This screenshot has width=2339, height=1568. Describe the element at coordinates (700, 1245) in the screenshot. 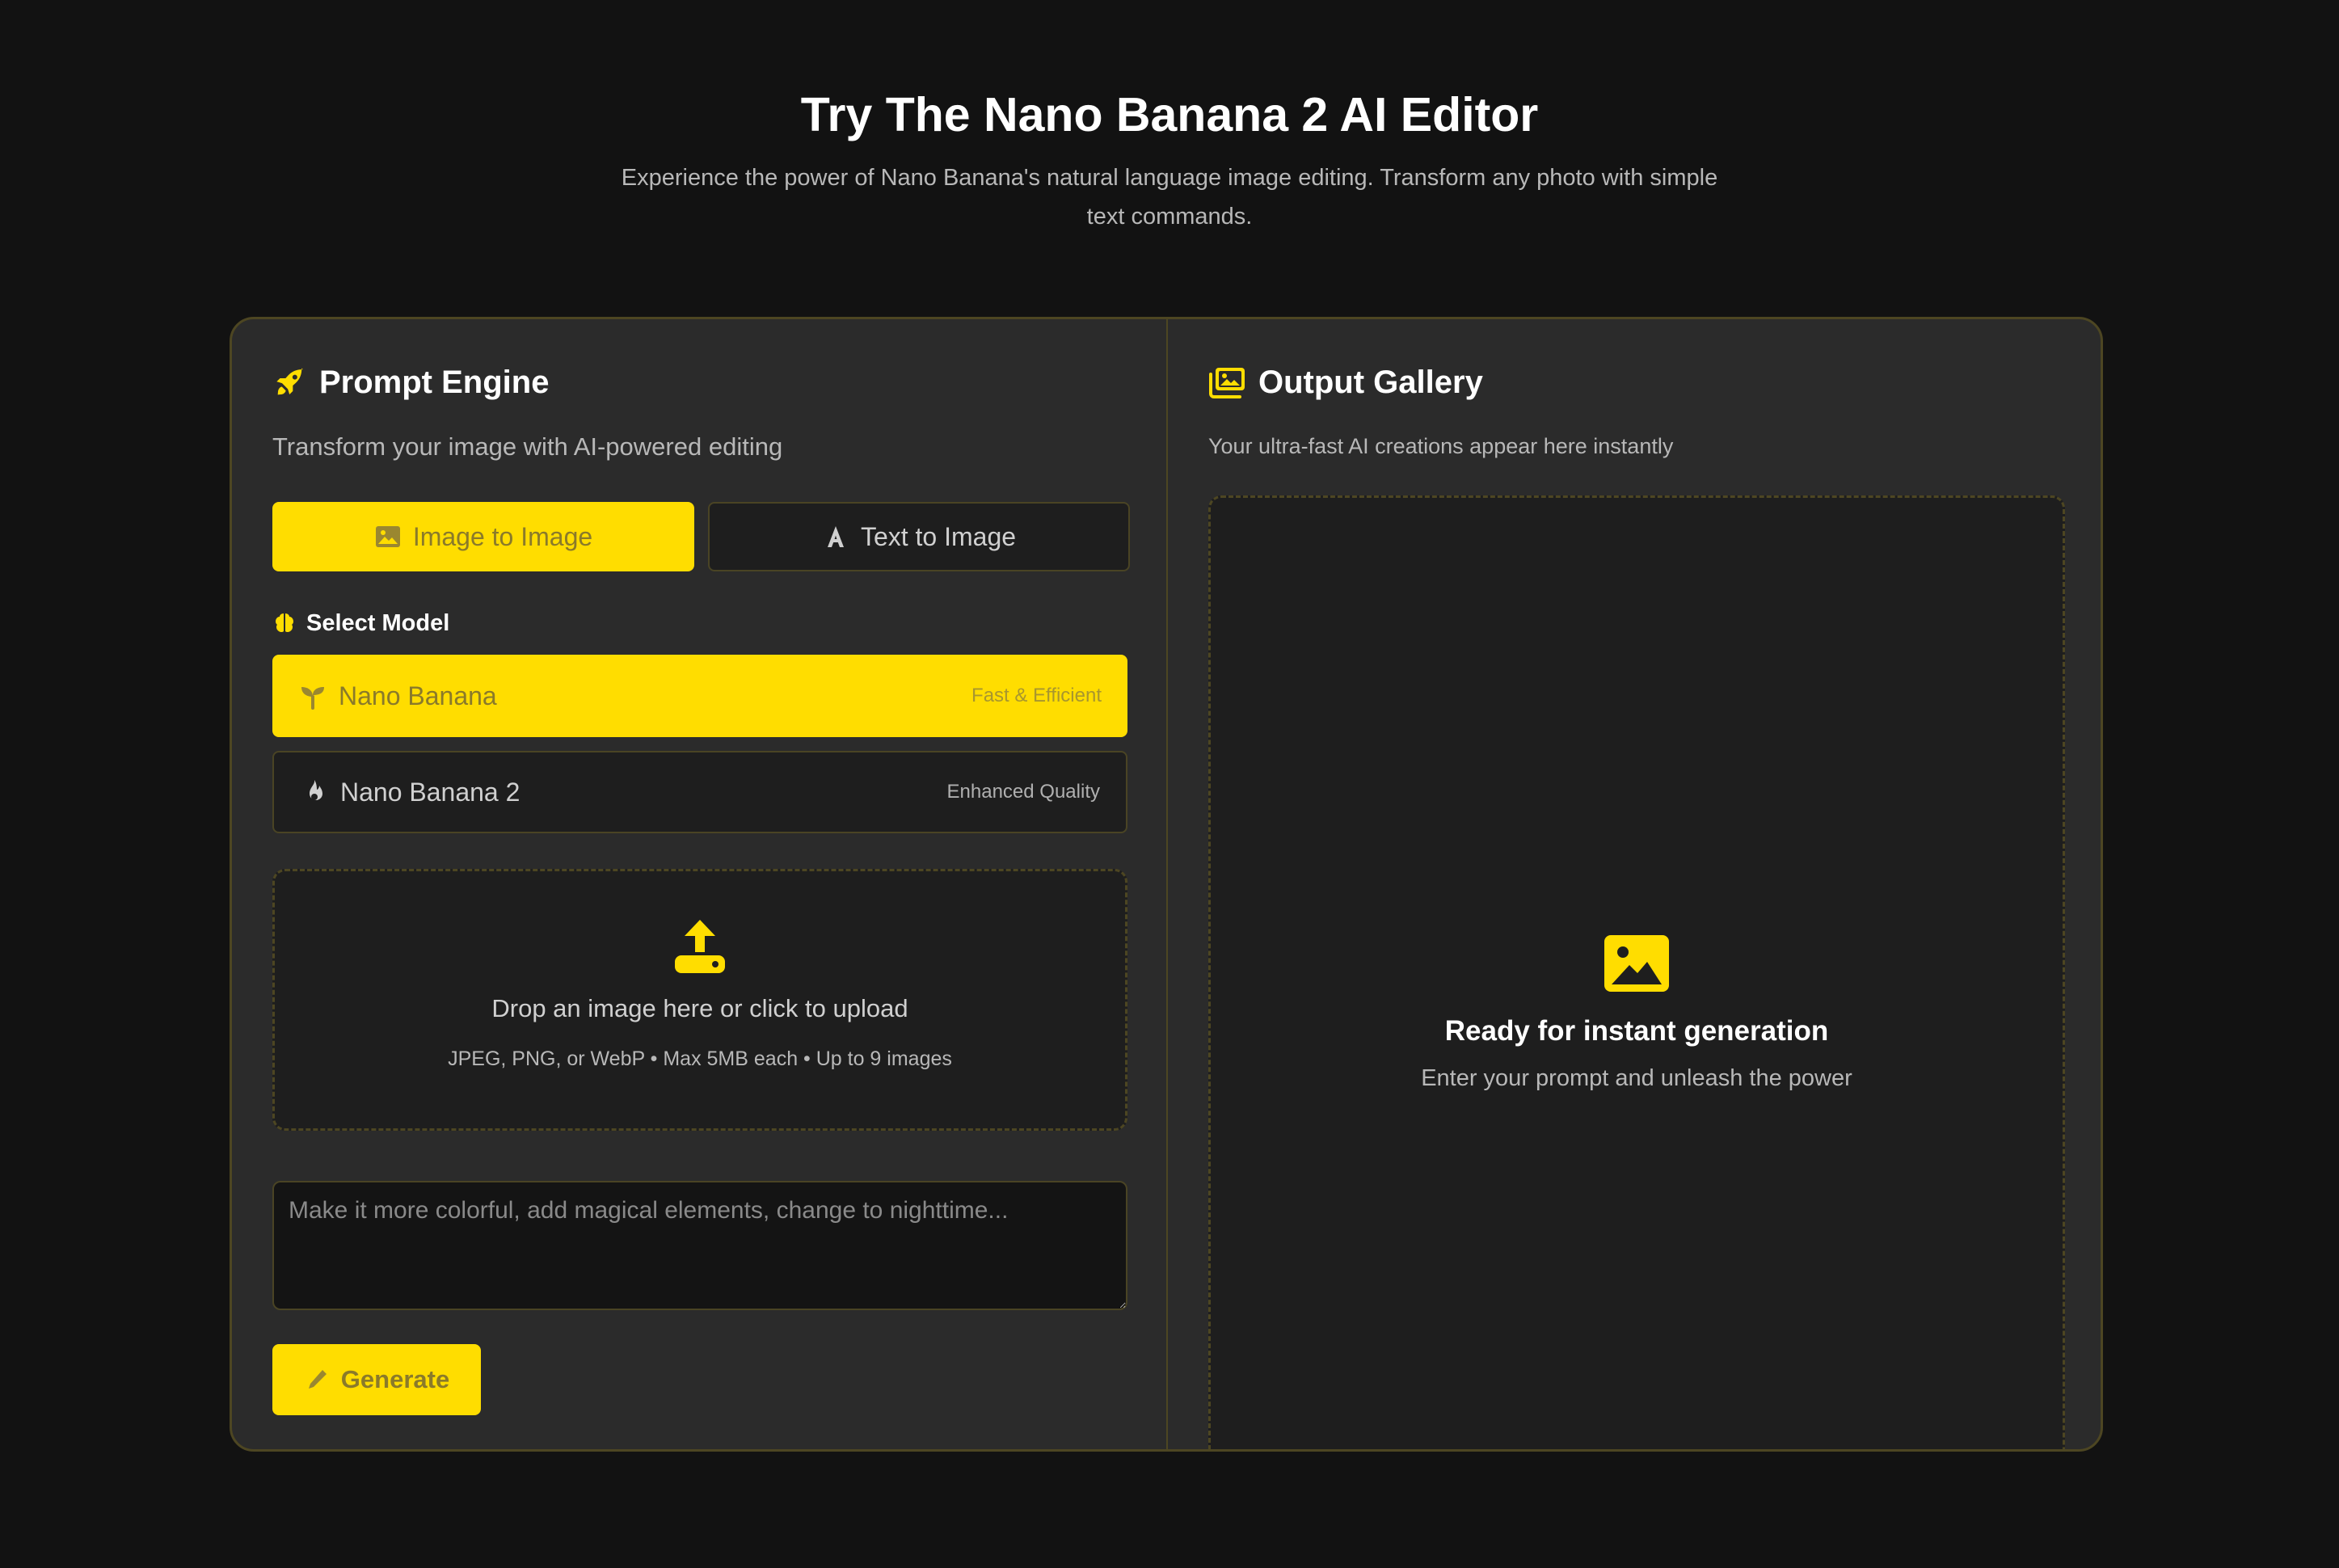

I see `prompt-input` at that location.